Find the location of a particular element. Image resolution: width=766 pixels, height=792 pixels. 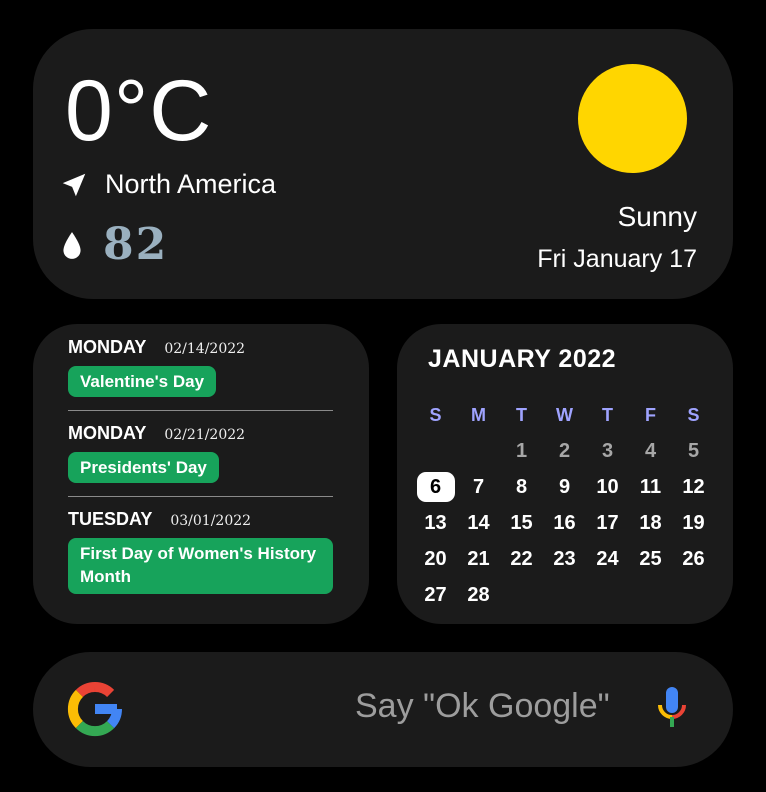

voice-search-hint: Say "Ok Google" is located at coordinates (482, 706).